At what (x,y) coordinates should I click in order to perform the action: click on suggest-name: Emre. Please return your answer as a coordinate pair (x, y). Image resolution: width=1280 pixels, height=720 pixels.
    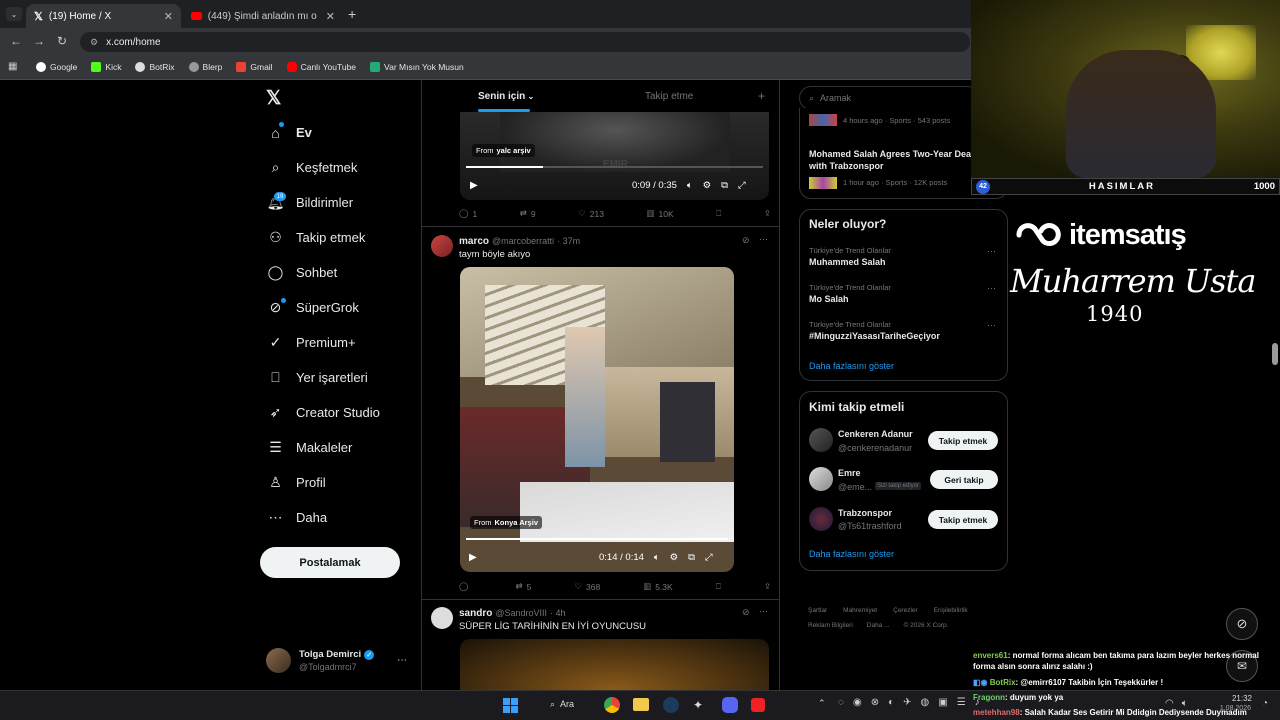
    Looking at the image, I should click on (849, 473).